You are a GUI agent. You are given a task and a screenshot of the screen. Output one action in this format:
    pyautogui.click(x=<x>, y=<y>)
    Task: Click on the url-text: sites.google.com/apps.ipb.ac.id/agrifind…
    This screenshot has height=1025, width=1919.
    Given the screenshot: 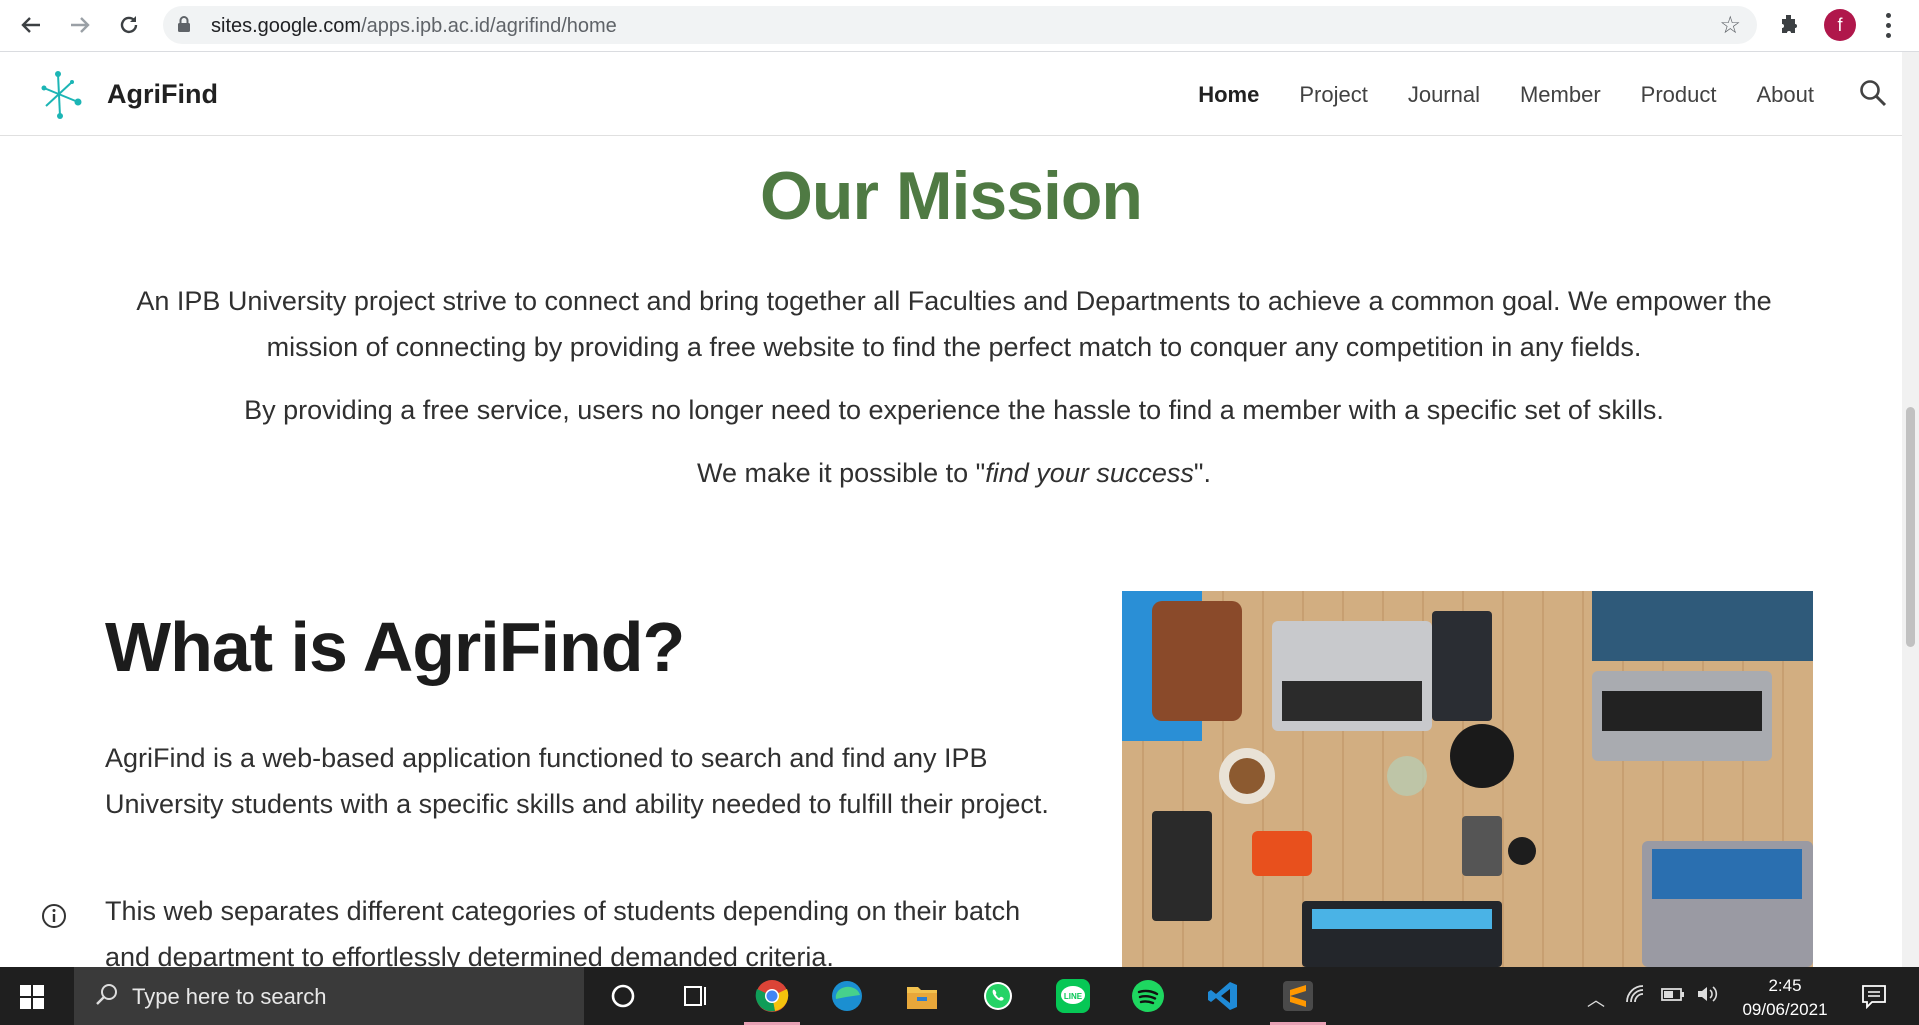 What is the action you would take?
    pyautogui.click(x=414, y=26)
    